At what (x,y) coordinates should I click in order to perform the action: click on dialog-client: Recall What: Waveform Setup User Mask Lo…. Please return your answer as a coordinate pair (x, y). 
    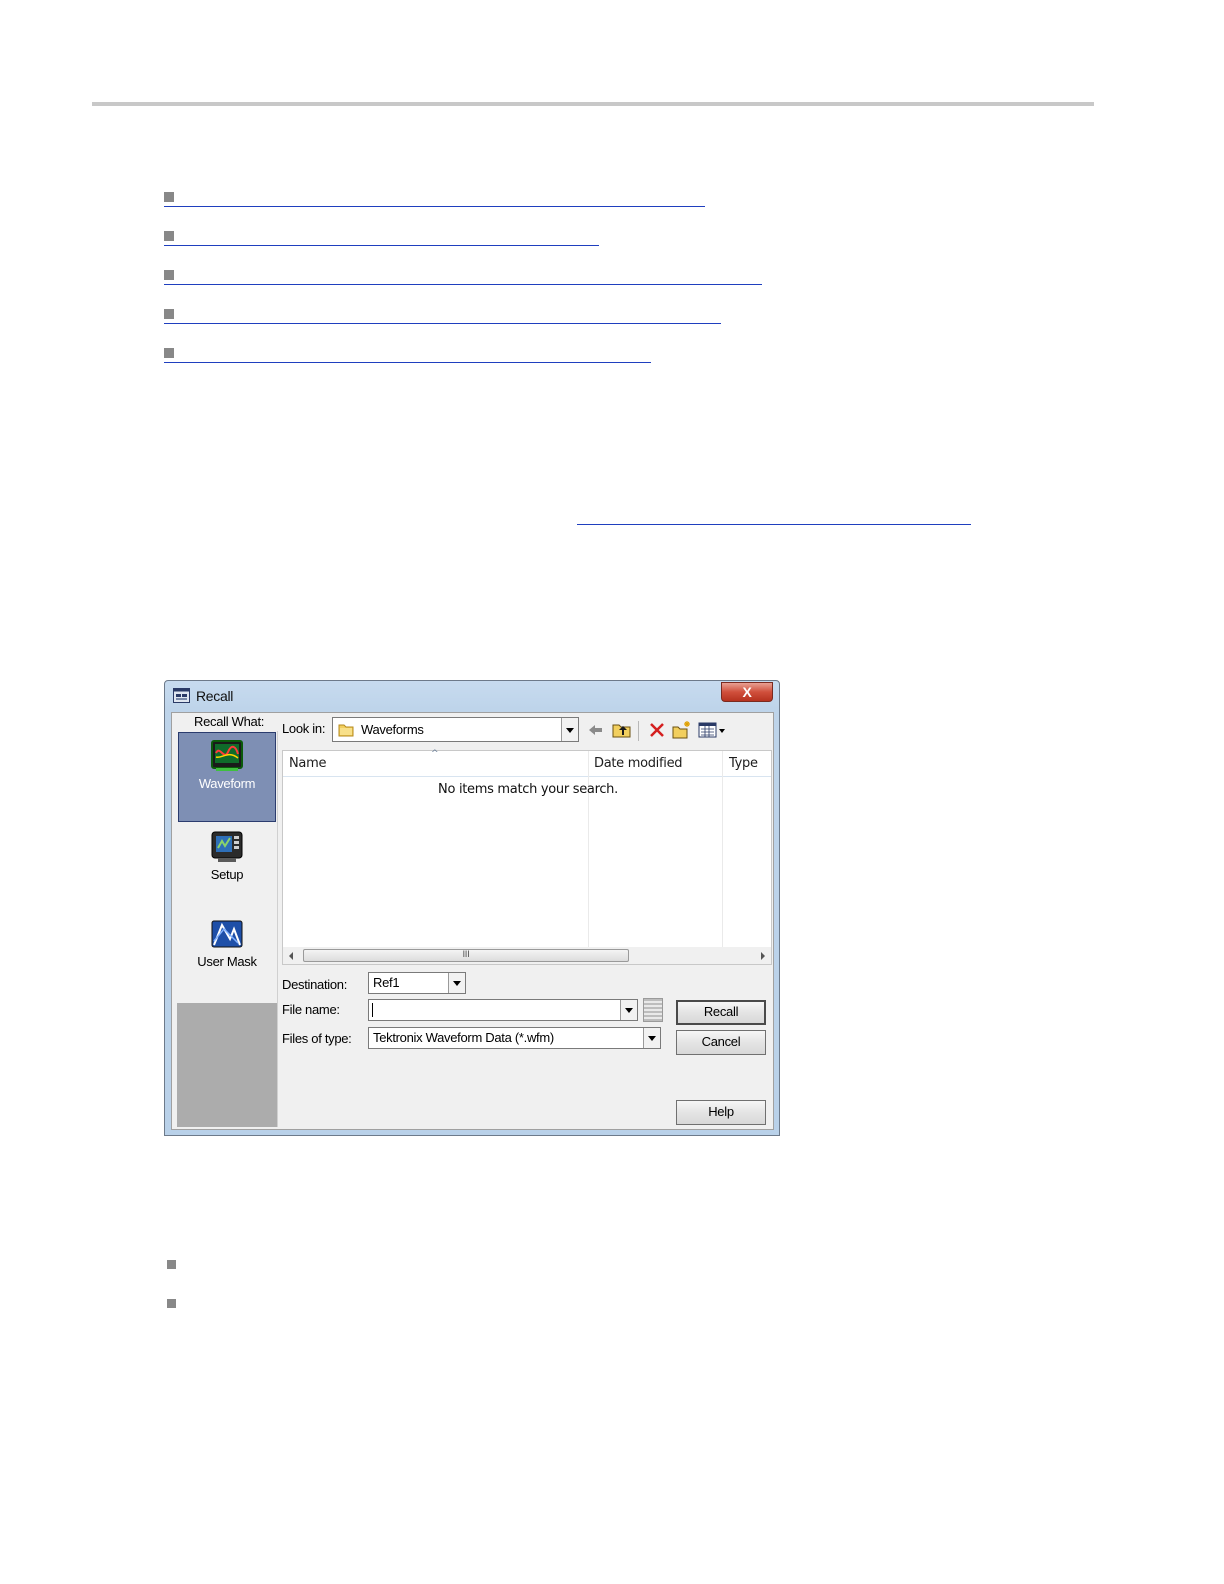
    Looking at the image, I should click on (472, 921).